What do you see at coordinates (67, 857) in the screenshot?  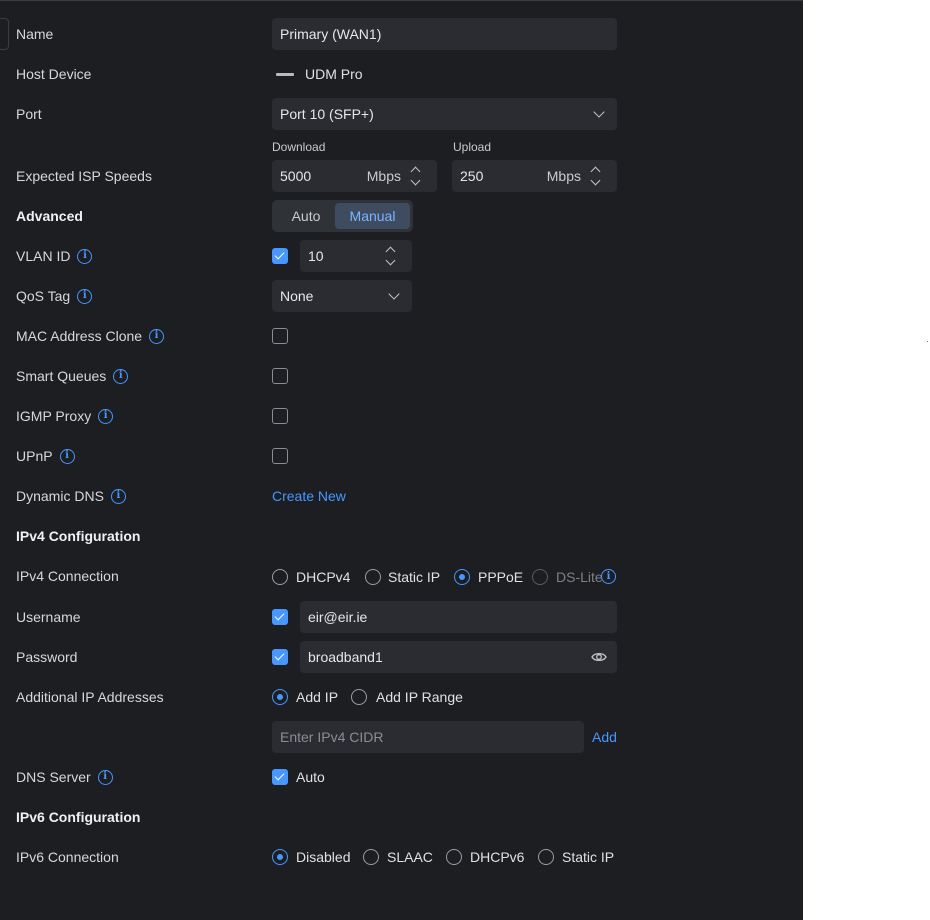 I see `label-ipv6-connection: IPv6 Connection` at bounding box center [67, 857].